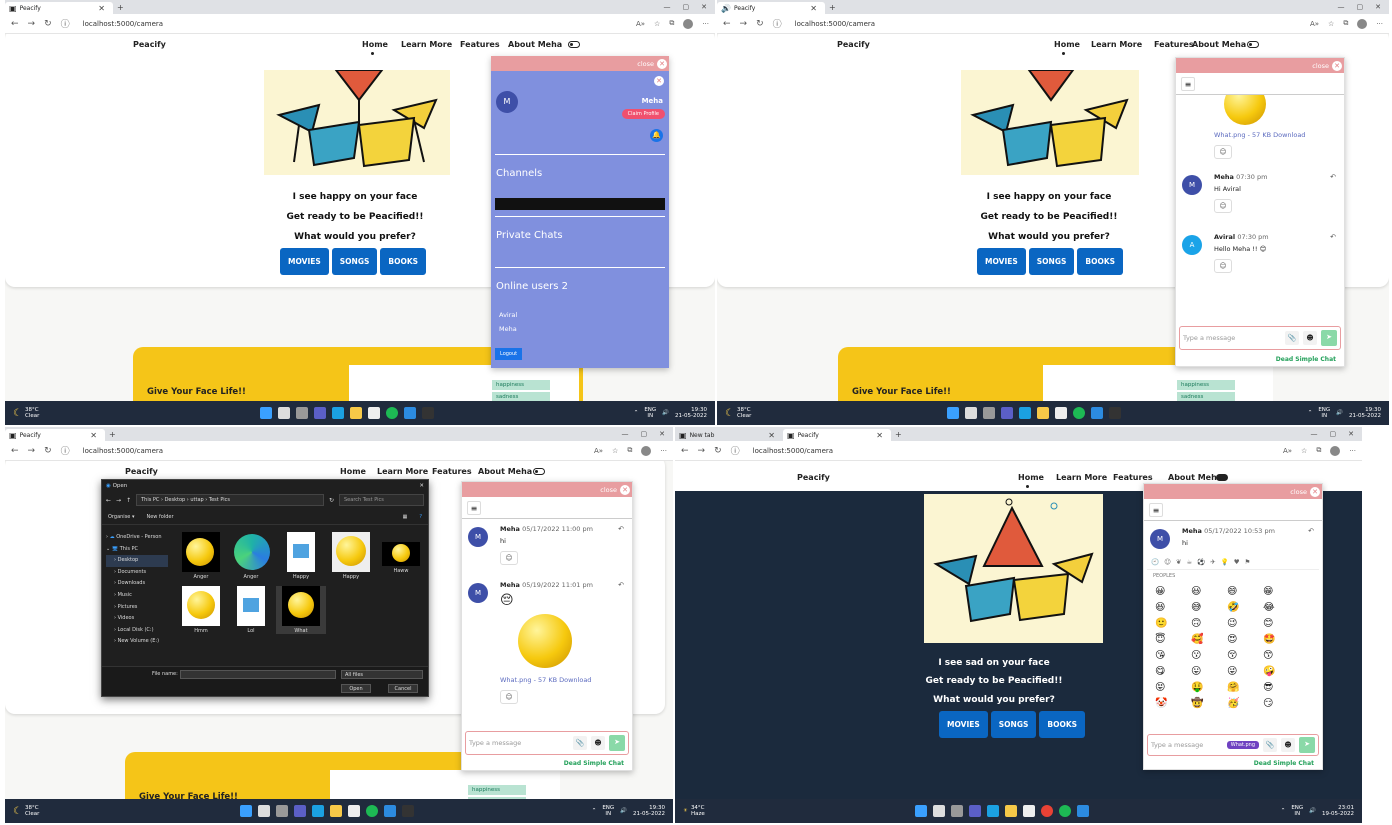 The width and height of the screenshot is (1392, 825). What do you see at coordinates (1281, 655) in the screenshot?
I see `emoji-option: 😙` at bounding box center [1281, 655].